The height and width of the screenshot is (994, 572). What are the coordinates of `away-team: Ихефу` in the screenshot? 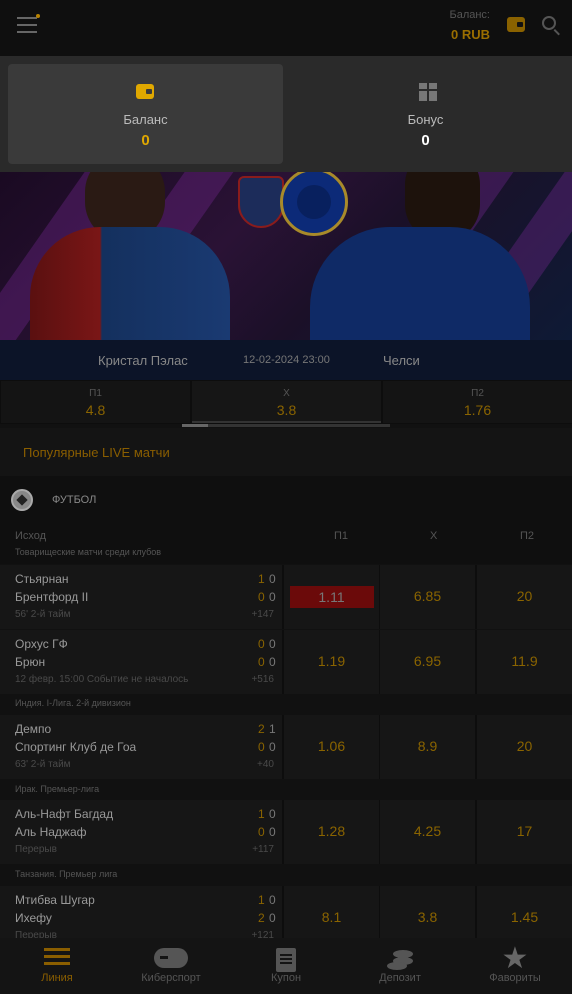 It's located at (33, 918).